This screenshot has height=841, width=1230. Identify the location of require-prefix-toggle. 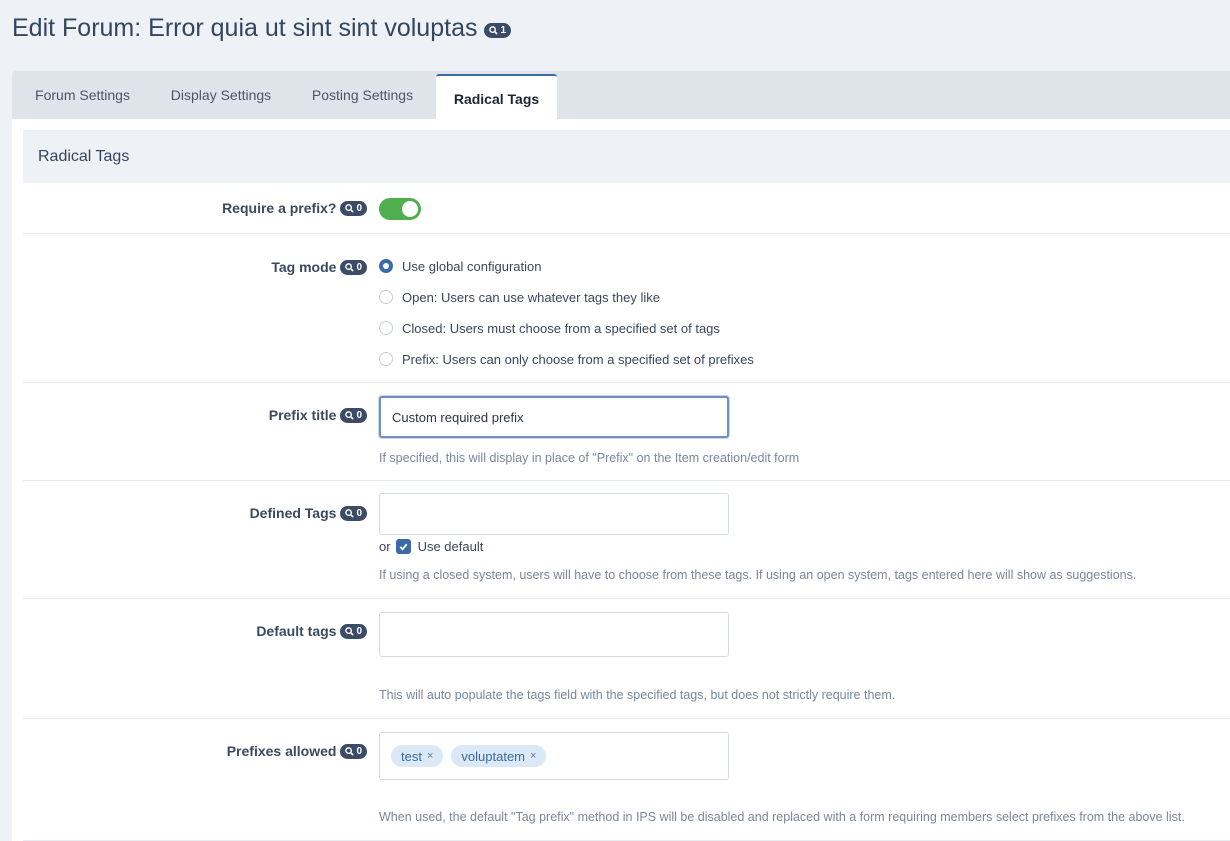
(400, 209).